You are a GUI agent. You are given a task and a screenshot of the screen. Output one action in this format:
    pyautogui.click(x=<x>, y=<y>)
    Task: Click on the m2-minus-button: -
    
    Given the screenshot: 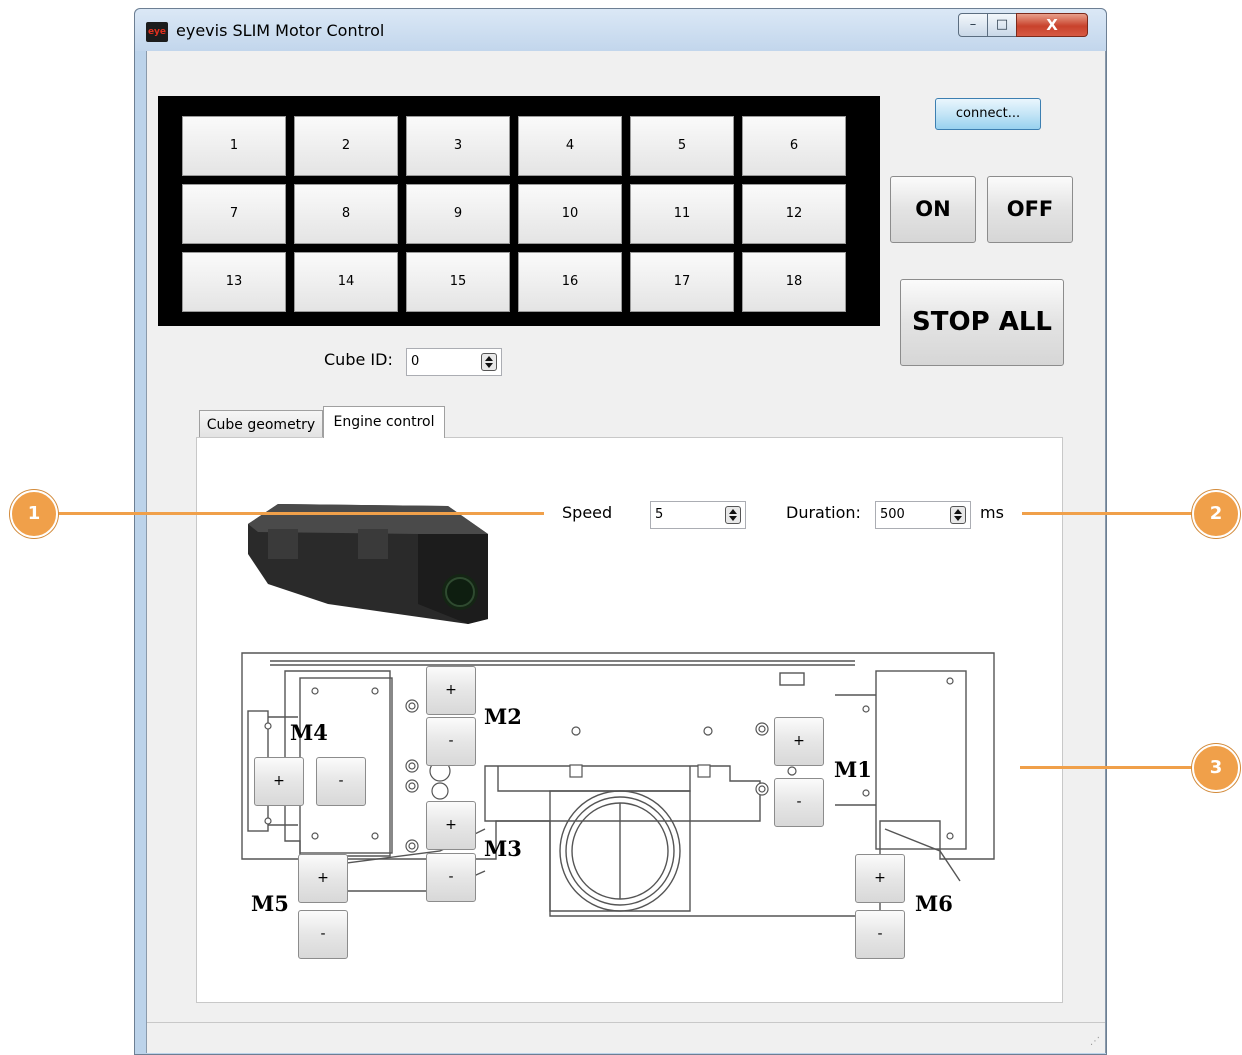 What is the action you would take?
    pyautogui.click(x=451, y=741)
    